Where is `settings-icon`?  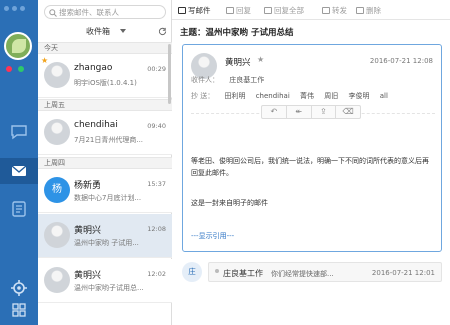 settings-icon is located at coordinates (19, 288).